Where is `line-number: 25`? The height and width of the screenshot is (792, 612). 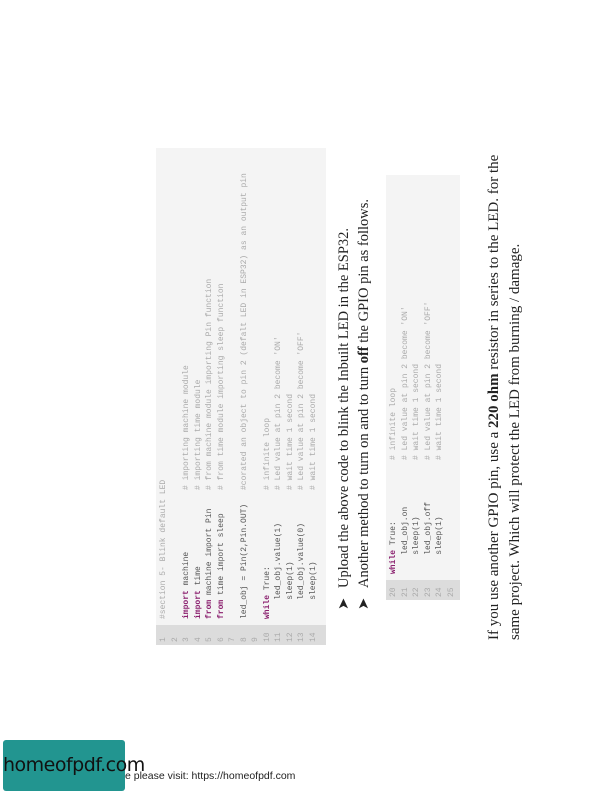 line-number: 25 is located at coordinates (451, 592).